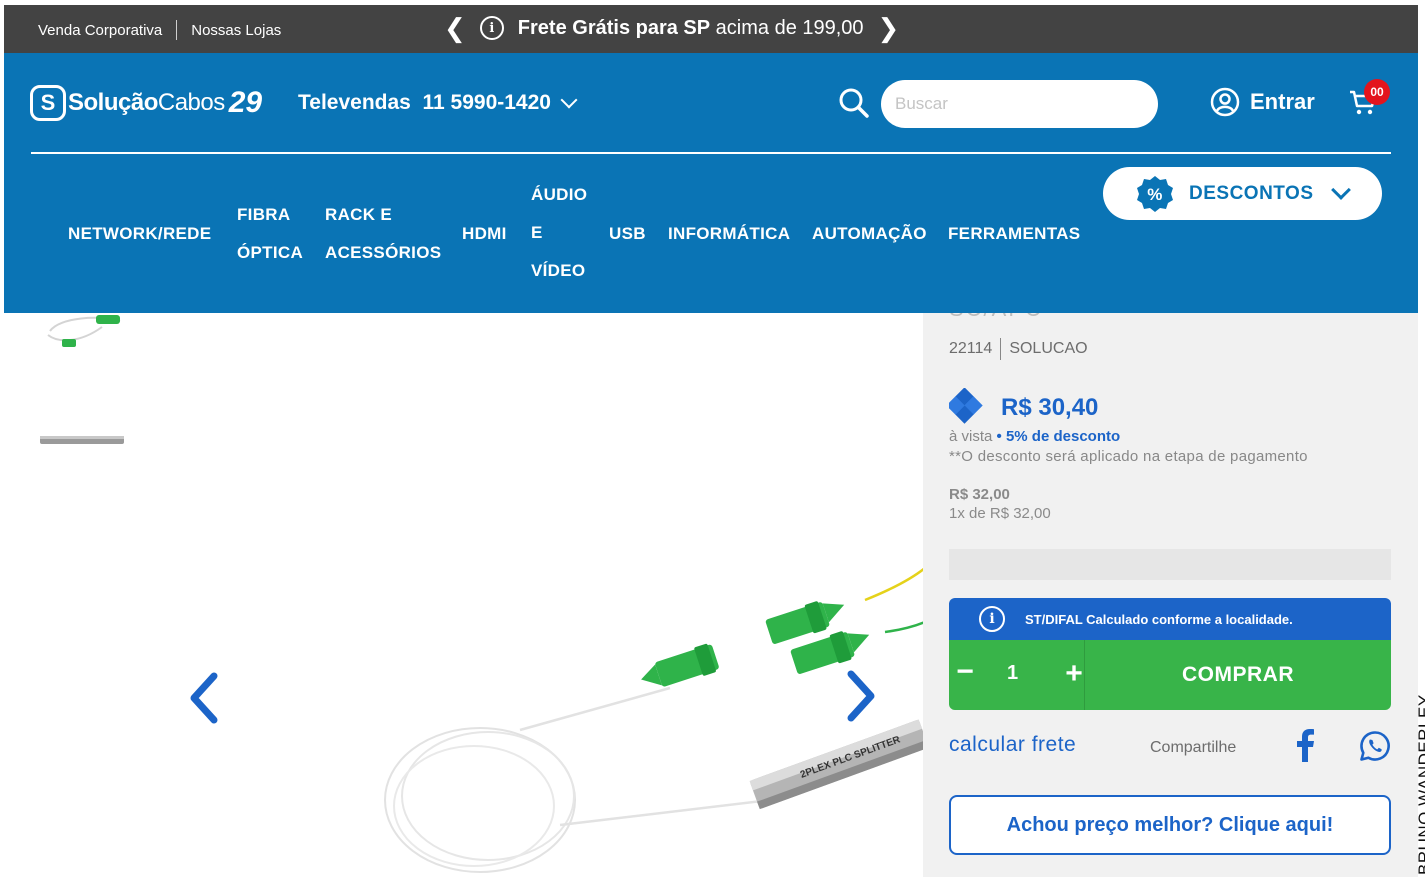 This screenshot has height=877, width=1425. I want to click on nav-rack-line1: RACK E, so click(358, 214).